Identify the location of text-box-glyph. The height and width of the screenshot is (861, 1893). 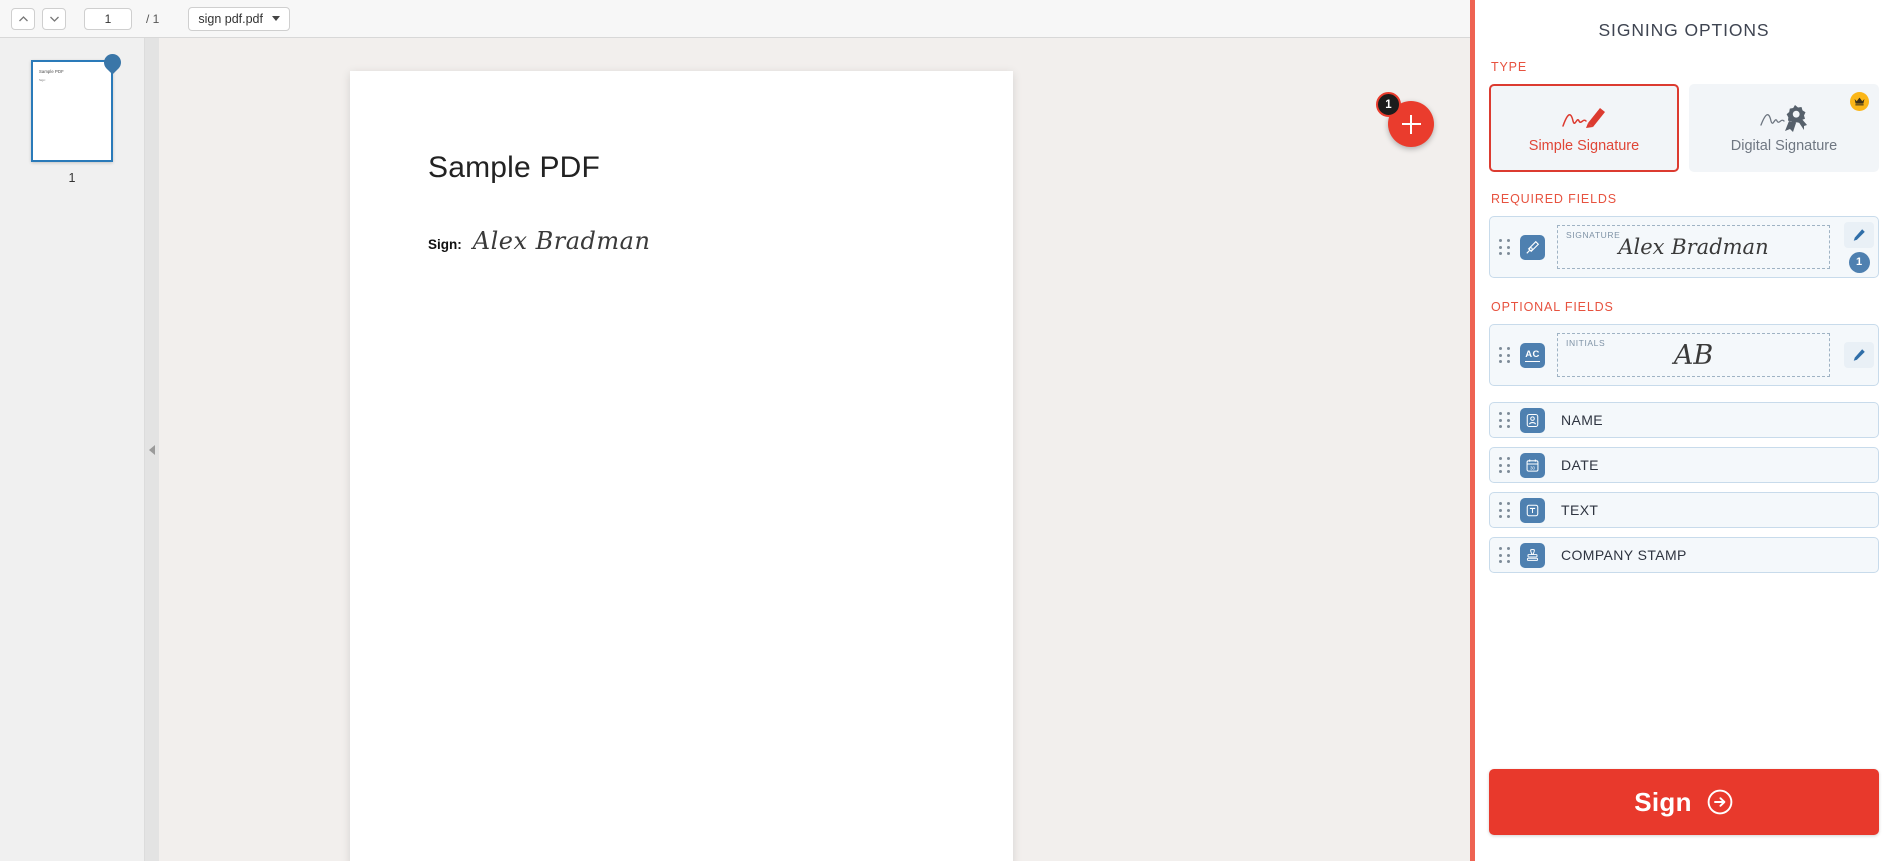
(1532, 510).